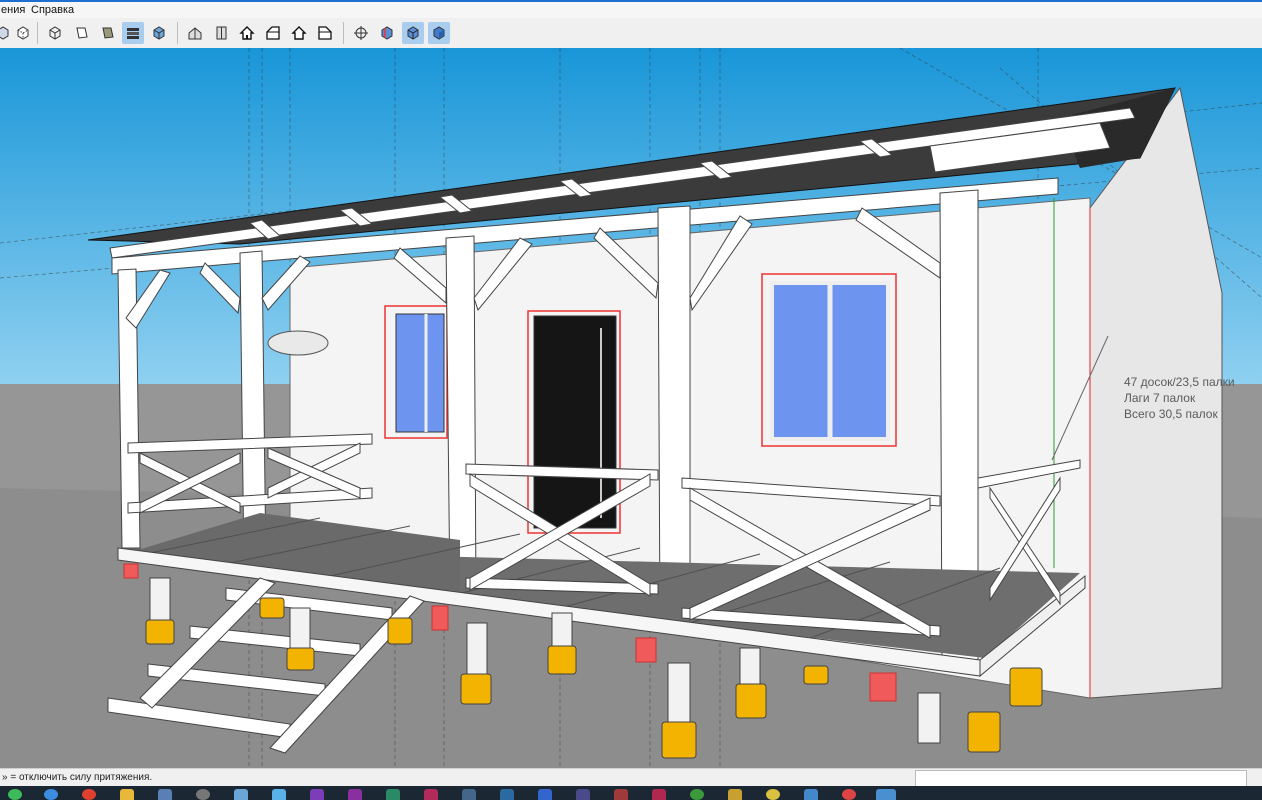 This screenshot has height=800, width=1262. I want to click on xray-cube-icon, so click(4, 33).